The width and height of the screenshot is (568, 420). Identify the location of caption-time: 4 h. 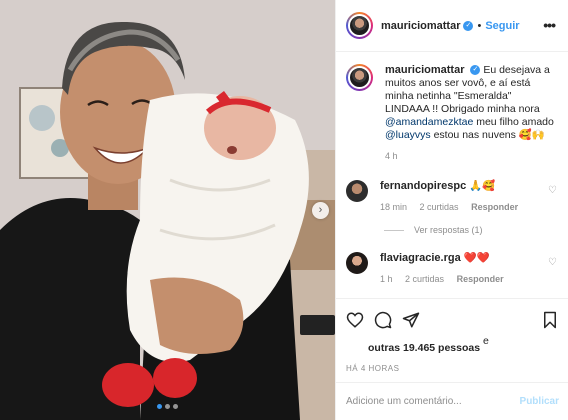
(391, 156).